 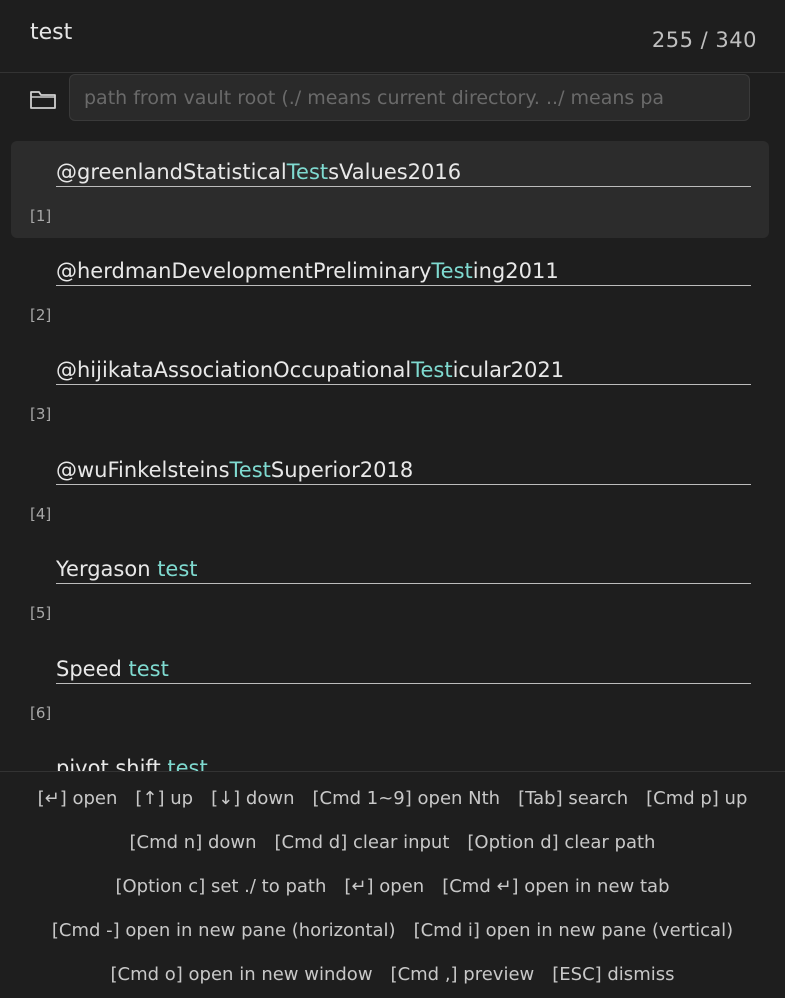 What do you see at coordinates (41, 514) in the screenshot?
I see `result-index: [4]` at bounding box center [41, 514].